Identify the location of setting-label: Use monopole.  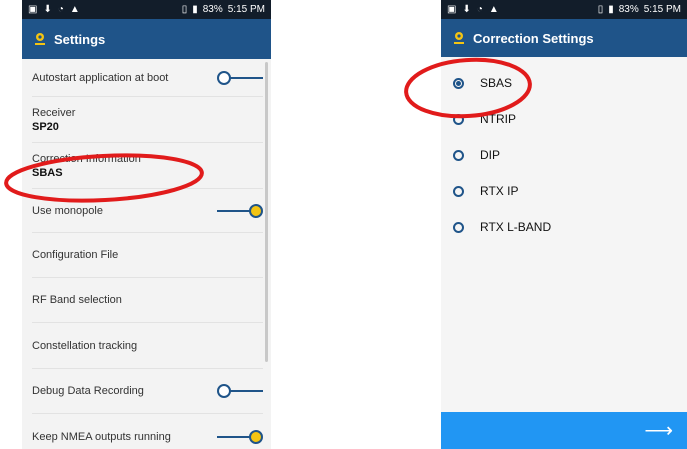
(67, 210).